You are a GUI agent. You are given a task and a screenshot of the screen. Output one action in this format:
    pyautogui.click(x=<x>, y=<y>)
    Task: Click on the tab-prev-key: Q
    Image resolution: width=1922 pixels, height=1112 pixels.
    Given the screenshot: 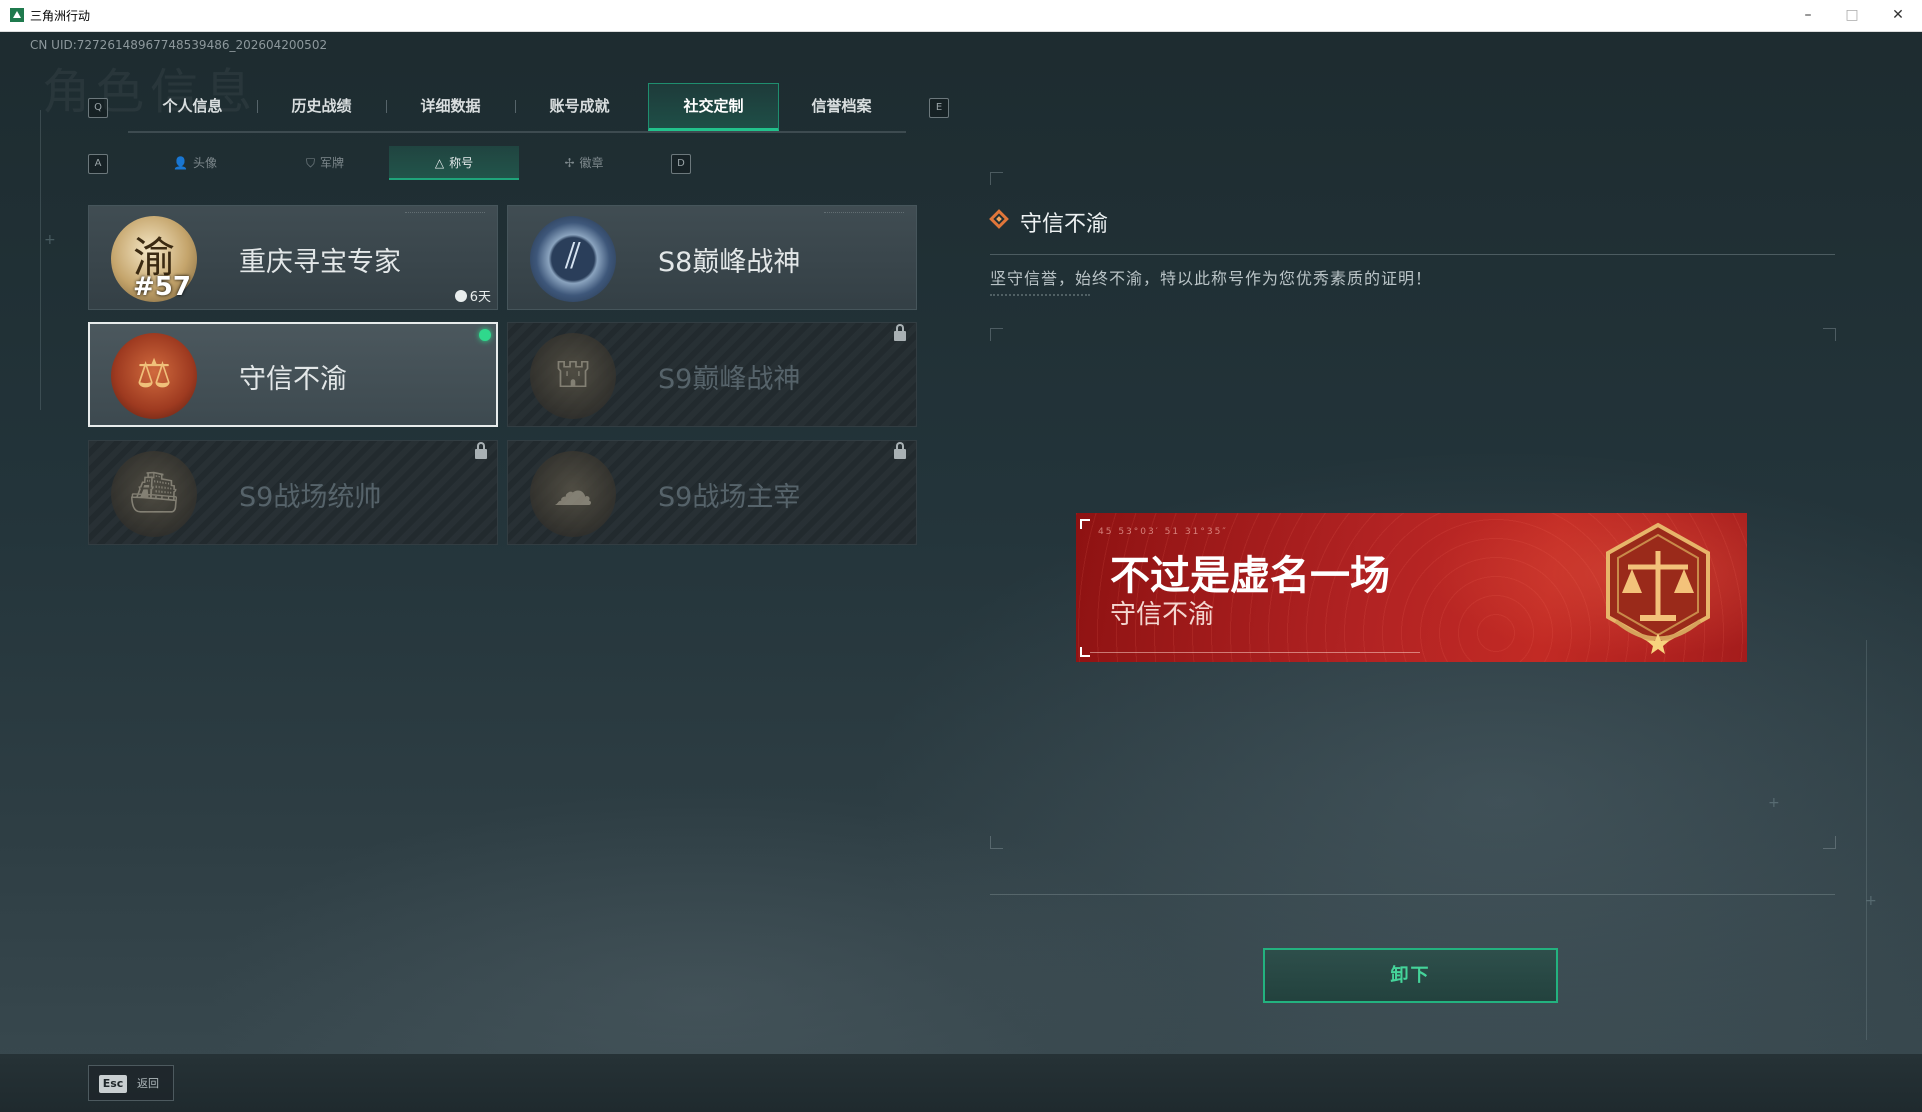 What is the action you would take?
    pyautogui.click(x=98, y=108)
    